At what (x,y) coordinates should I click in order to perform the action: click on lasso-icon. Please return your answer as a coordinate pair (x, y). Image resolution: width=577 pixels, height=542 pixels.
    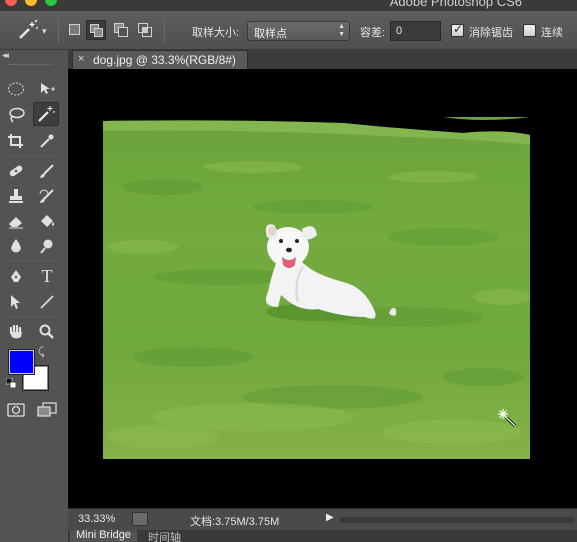
    Looking at the image, I should click on (17, 115).